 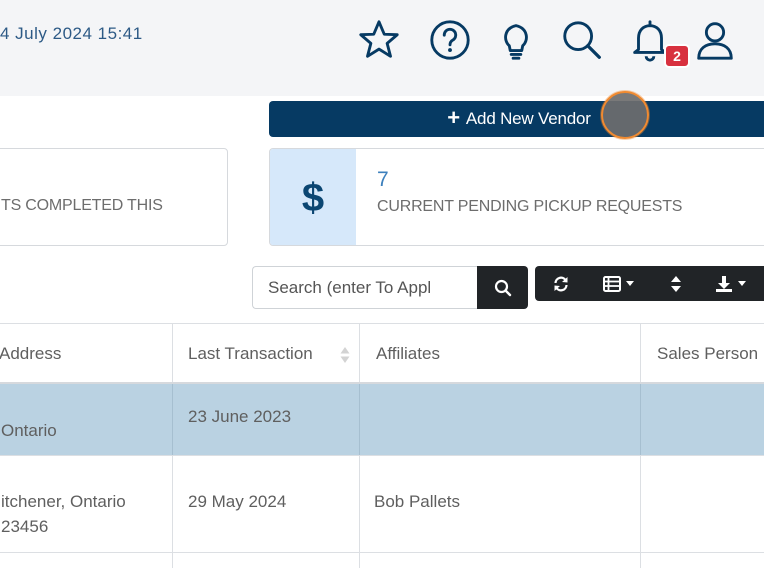 What do you see at coordinates (266, 353) in the screenshot?
I see `column-header-last-transaction: Last Transaction` at bounding box center [266, 353].